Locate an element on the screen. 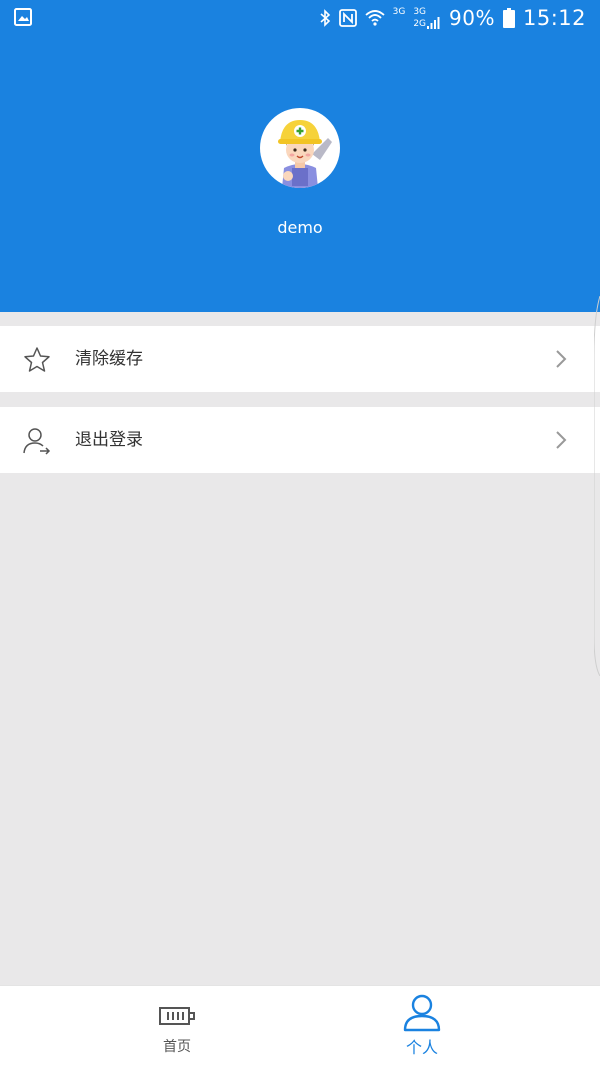  battery-percent: 90% is located at coordinates (472, 18).